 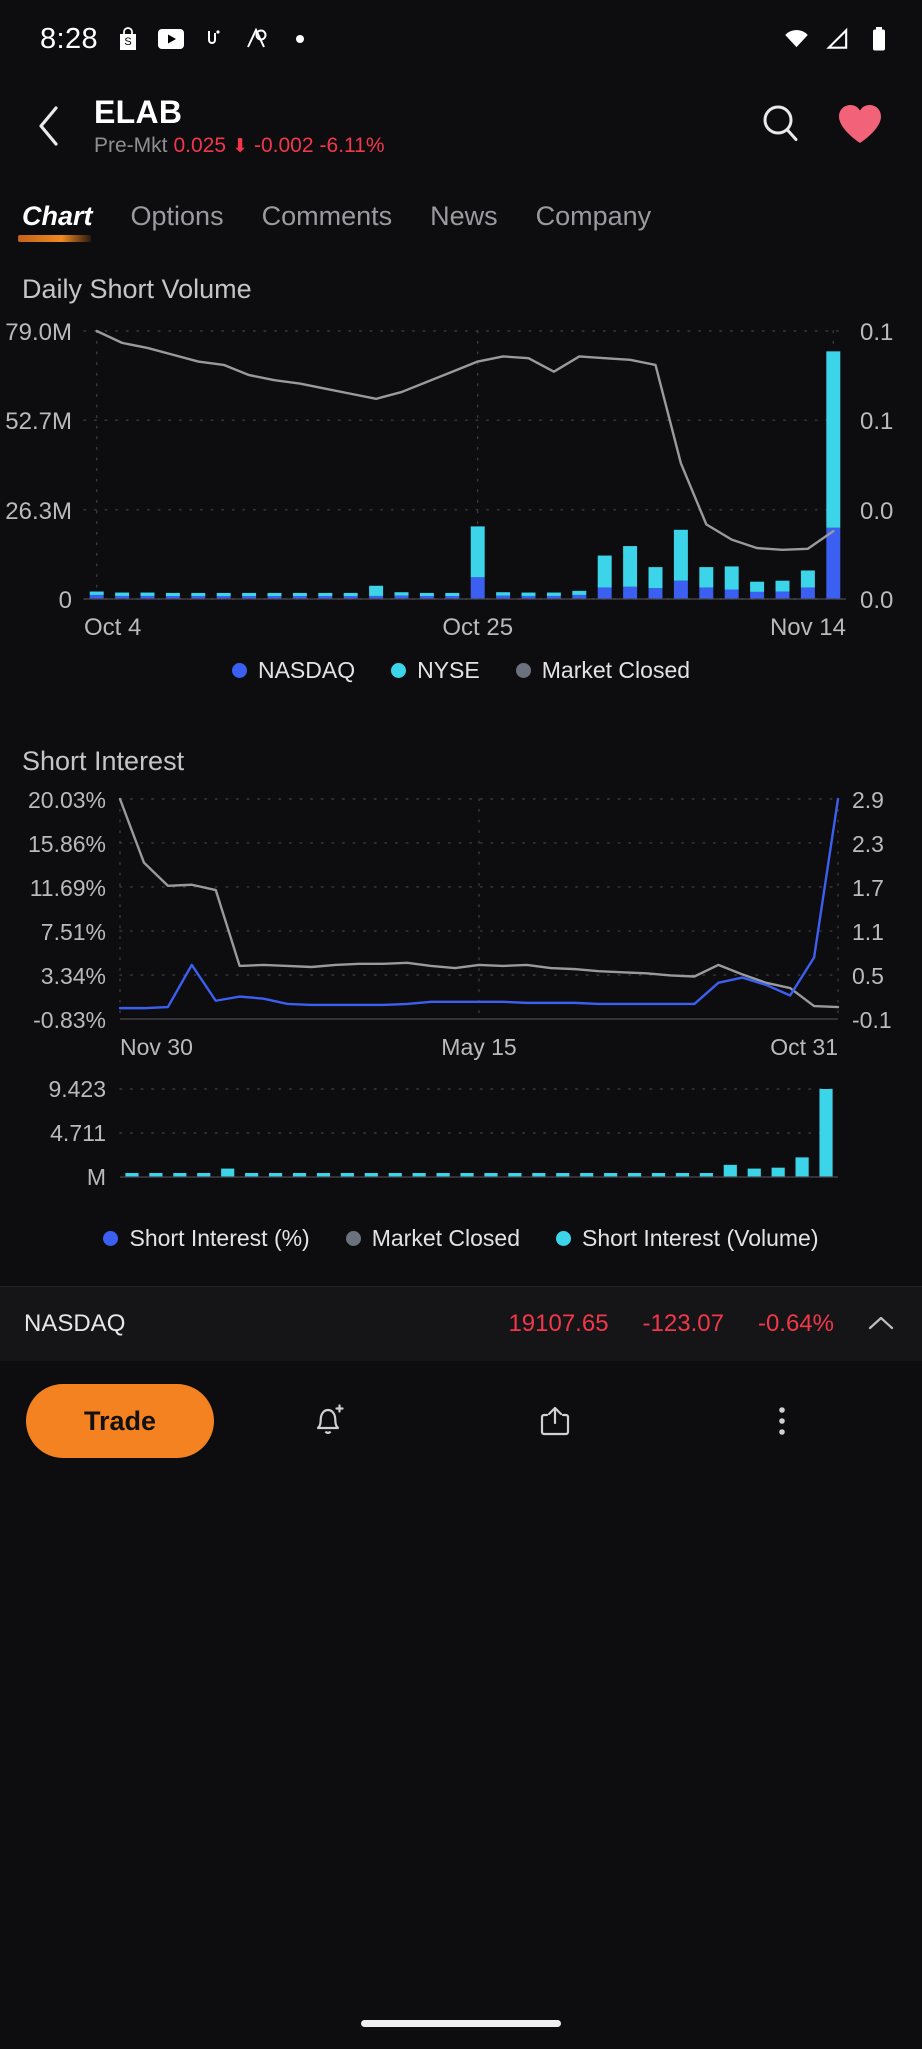 What do you see at coordinates (137, 289) in the screenshot?
I see `daily-short-volume-title: Daily Short Volume` at bounding box center [137, 289].